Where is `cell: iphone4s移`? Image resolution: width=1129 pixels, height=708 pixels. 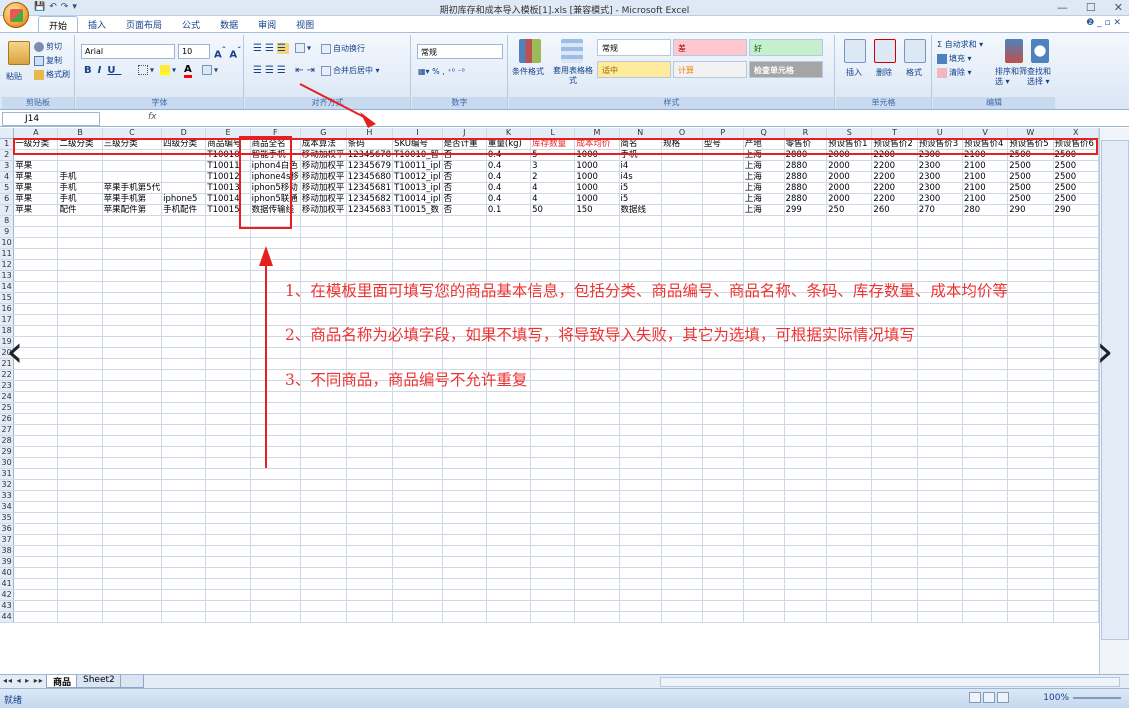 cell: iphone4s移 is located at coordinates (275, 177).